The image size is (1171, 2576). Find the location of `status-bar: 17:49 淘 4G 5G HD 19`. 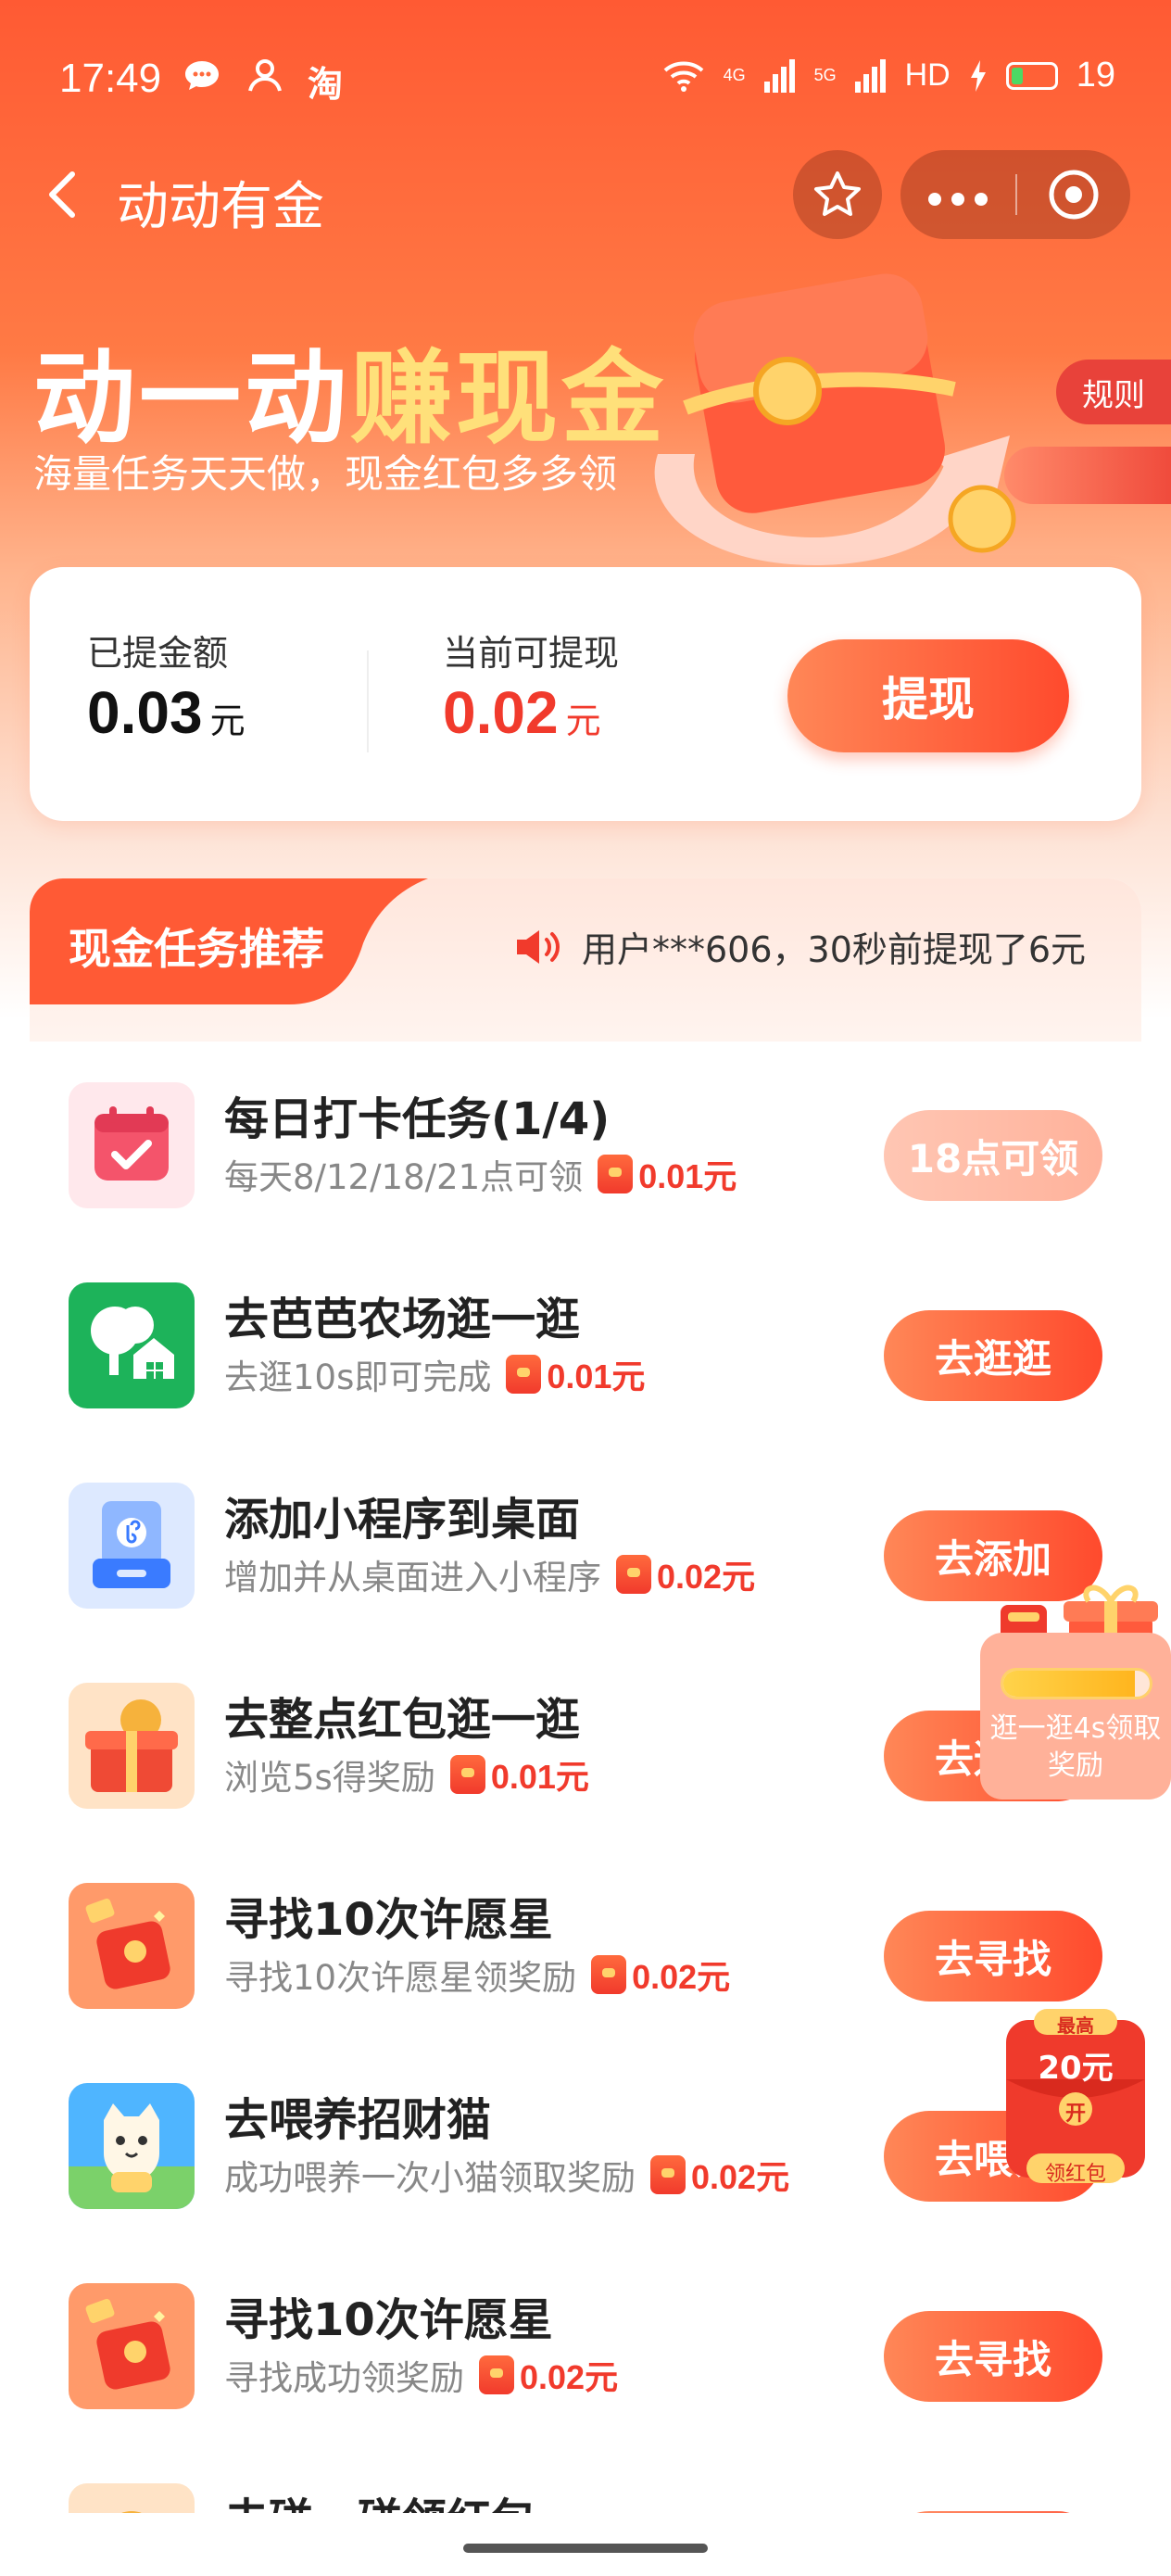

status-bar: 17:49 淘 4G 5G HD 19 is located at coordinates (585, 79).